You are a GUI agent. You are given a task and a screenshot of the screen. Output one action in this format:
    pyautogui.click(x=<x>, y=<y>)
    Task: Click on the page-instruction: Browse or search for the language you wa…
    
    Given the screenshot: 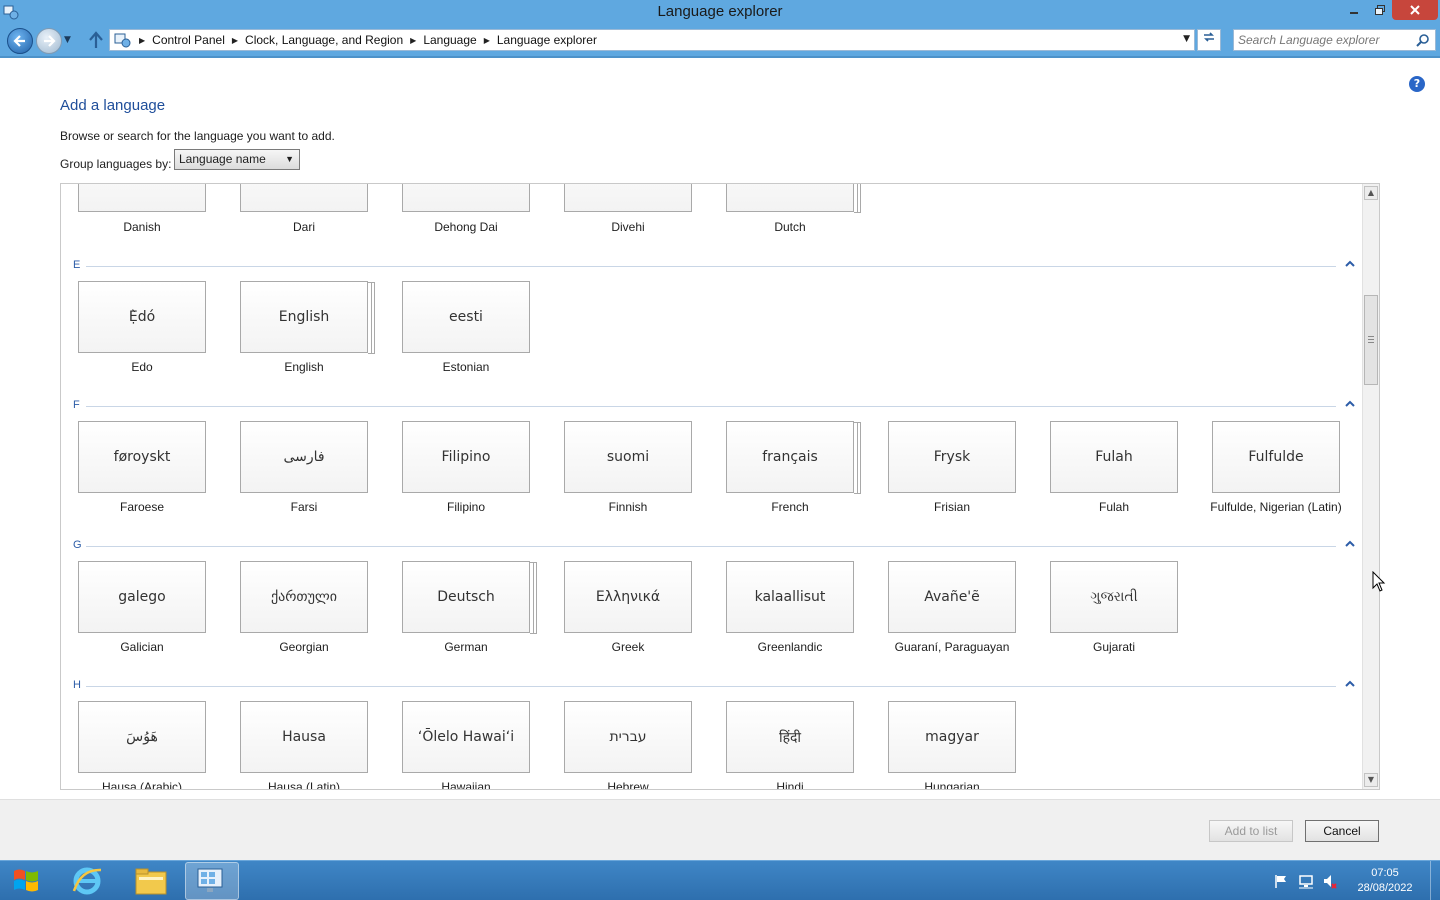 What is the action you would take?
    pyautogui.click(x=197, y=136)
    